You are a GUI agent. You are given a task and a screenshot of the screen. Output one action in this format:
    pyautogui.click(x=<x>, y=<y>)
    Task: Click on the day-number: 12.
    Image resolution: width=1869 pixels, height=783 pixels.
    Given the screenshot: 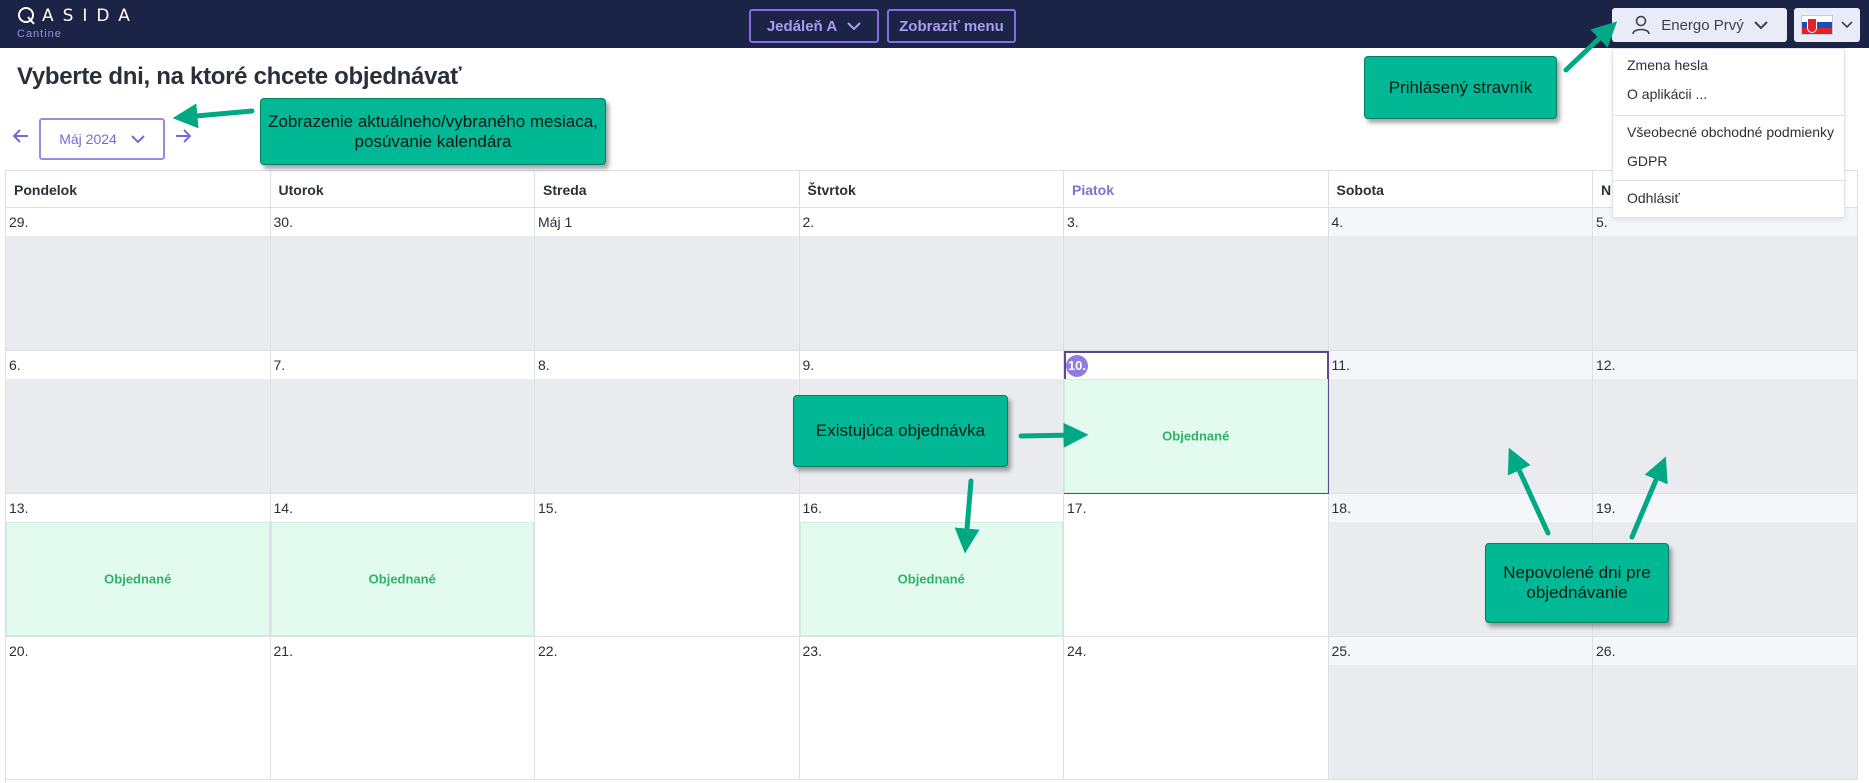 What is the action you would take?
    pyautogui.click(x=1606, y=365)
    